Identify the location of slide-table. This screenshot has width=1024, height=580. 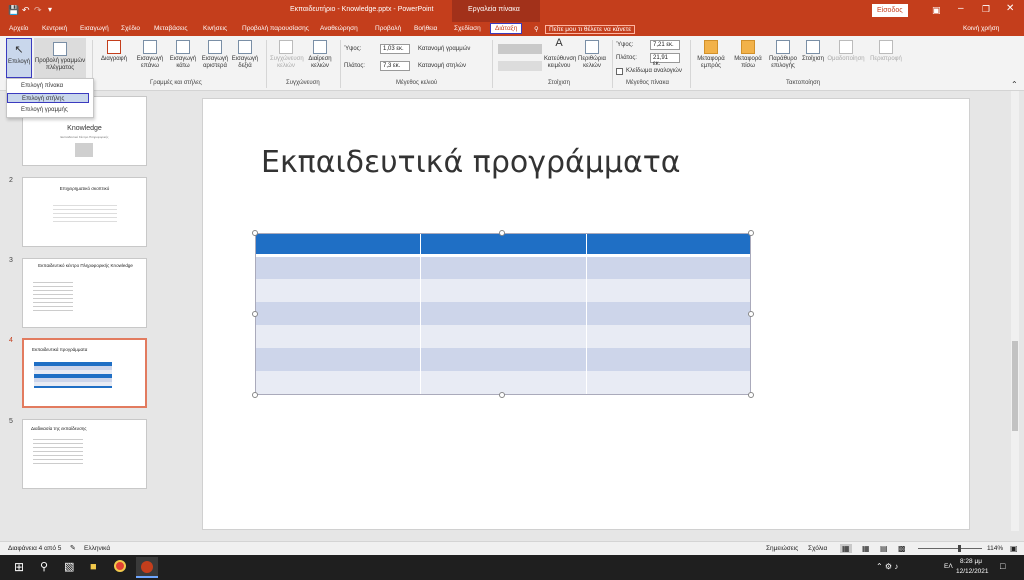
(503, 314).